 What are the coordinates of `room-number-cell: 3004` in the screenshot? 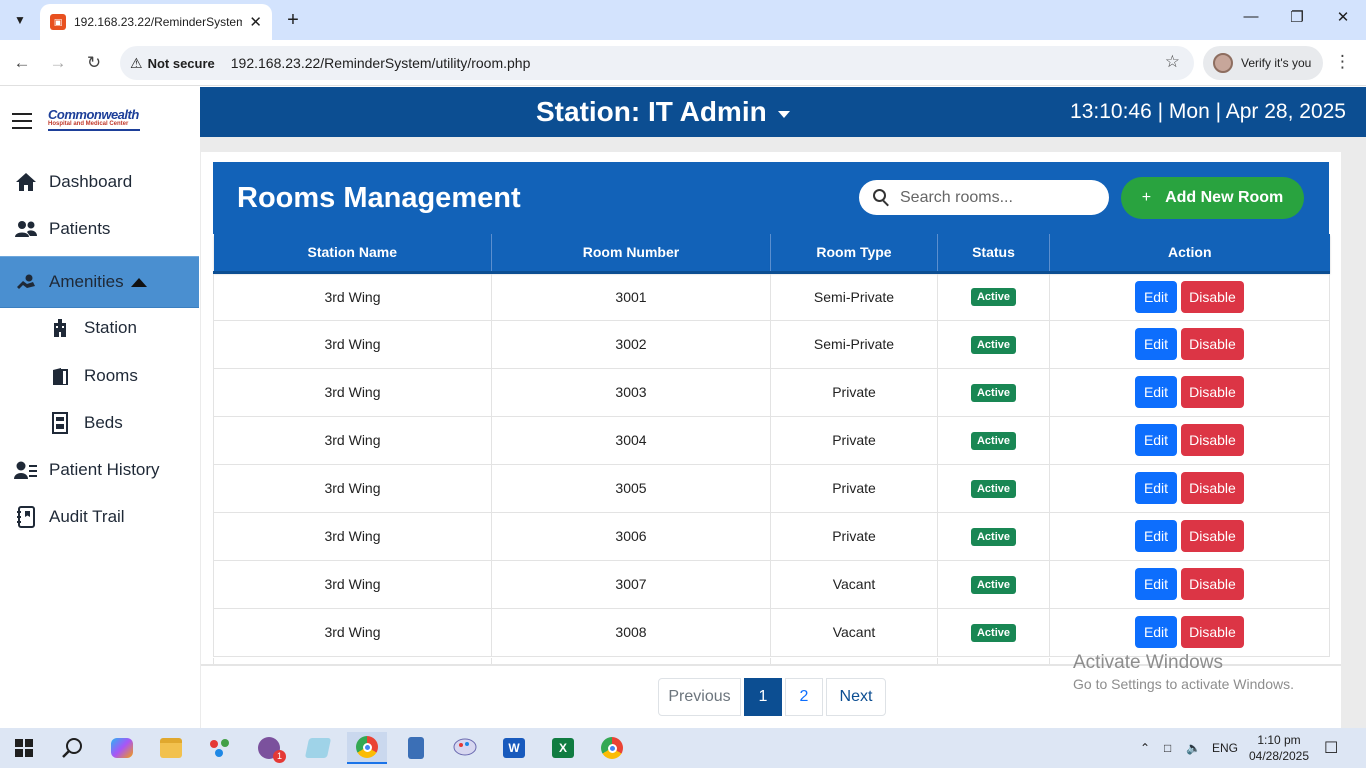 It's located at (631, 440).